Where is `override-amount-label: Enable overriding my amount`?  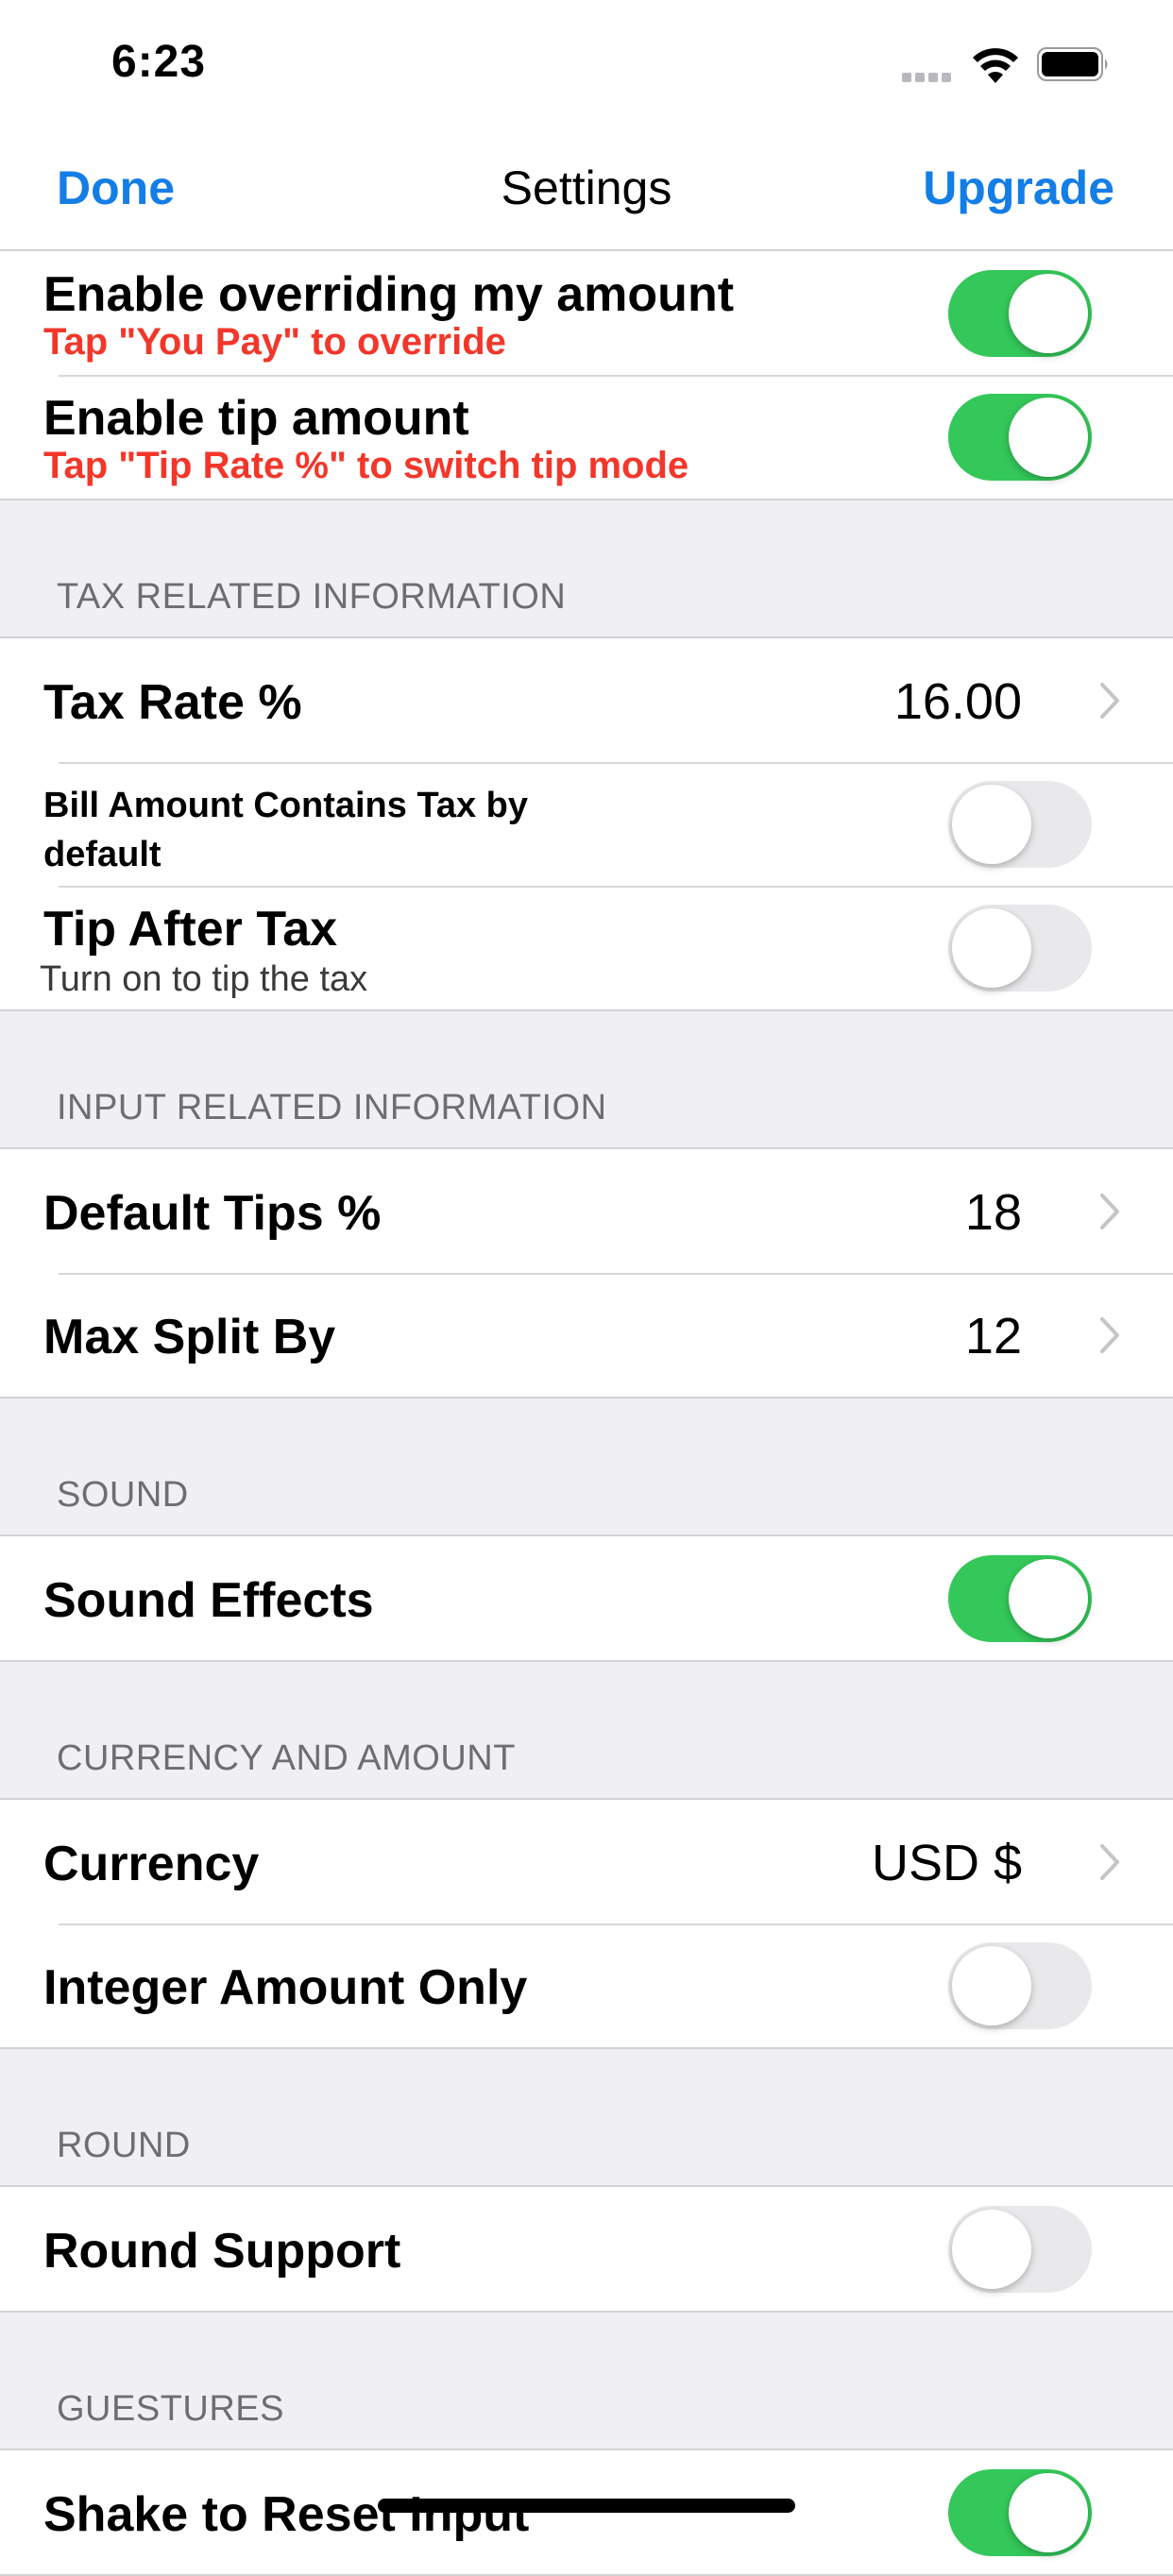 override-amount-label: Enable overriding my amount is located at coordinates (389, 294).